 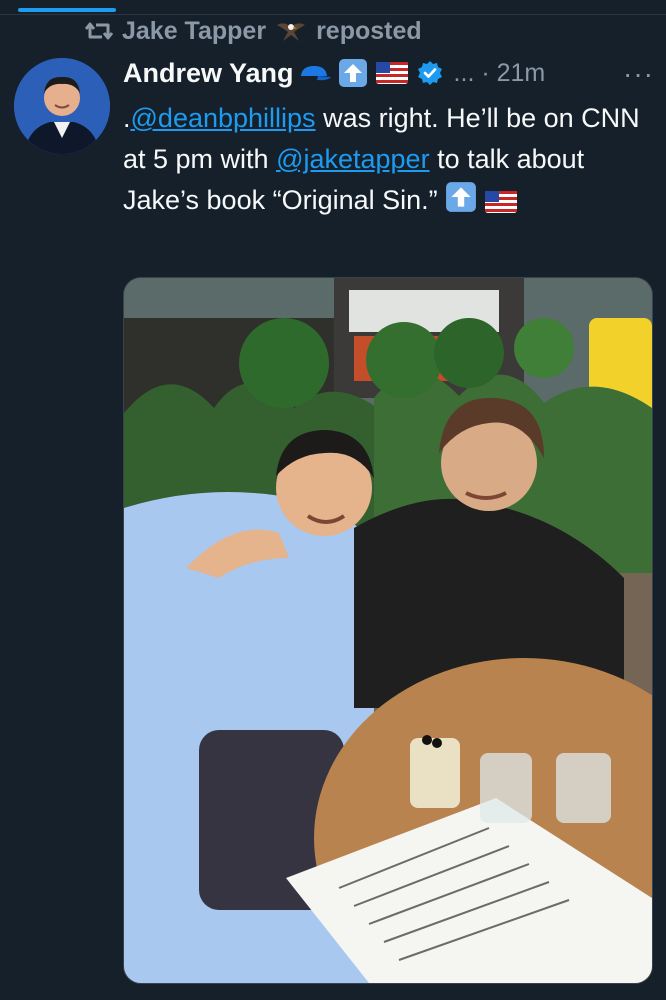 I want to click on repost-label: reposted, so click(x=369, y=30).